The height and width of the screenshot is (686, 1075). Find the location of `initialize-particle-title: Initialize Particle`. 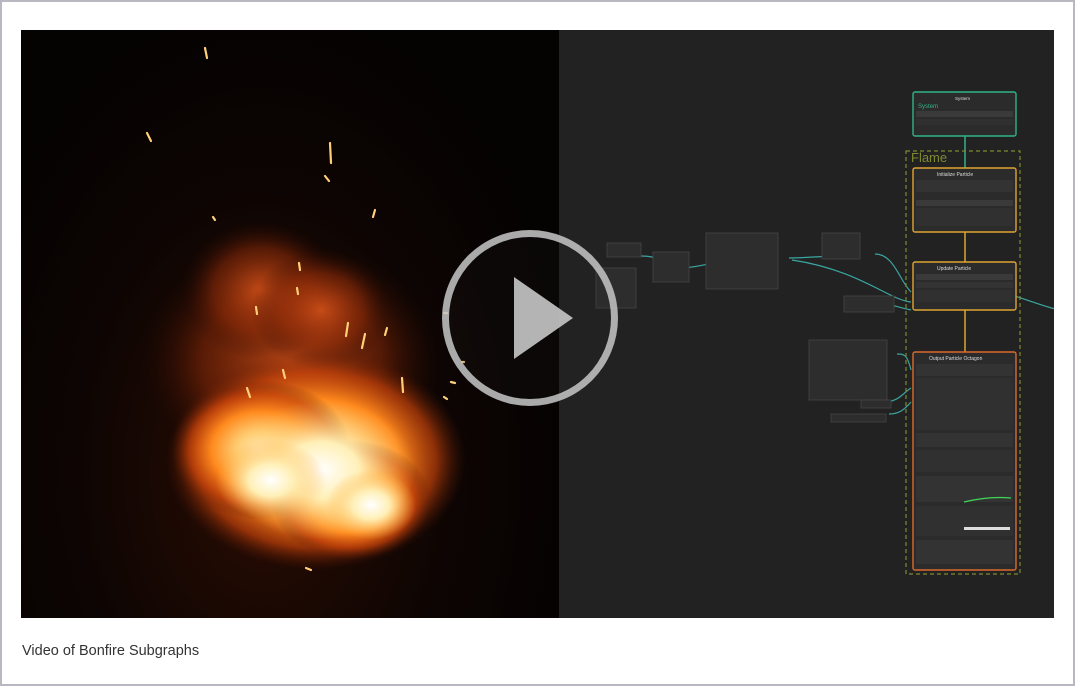

initialize-particle-title: Initialize Particle is located at coordinates (955, 175).